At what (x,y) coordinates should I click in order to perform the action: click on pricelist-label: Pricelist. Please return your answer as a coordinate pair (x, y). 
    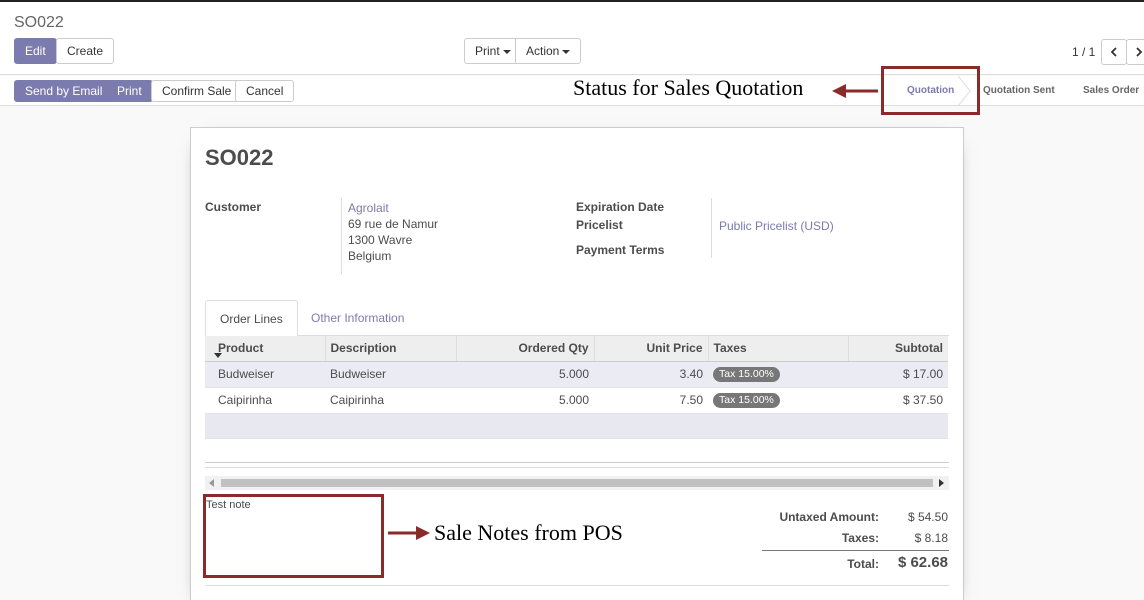
    Looking at the image, I should click on (599, 225).